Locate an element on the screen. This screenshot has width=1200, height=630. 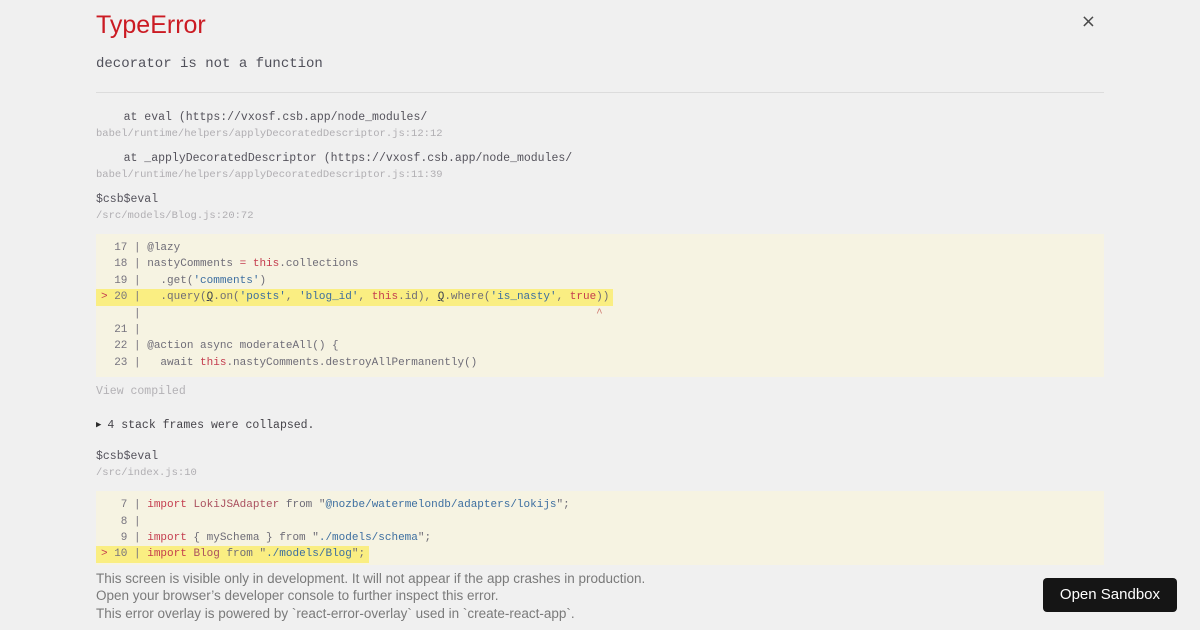
code-line: 17 | @lazy is located at coordinates (141, 248).